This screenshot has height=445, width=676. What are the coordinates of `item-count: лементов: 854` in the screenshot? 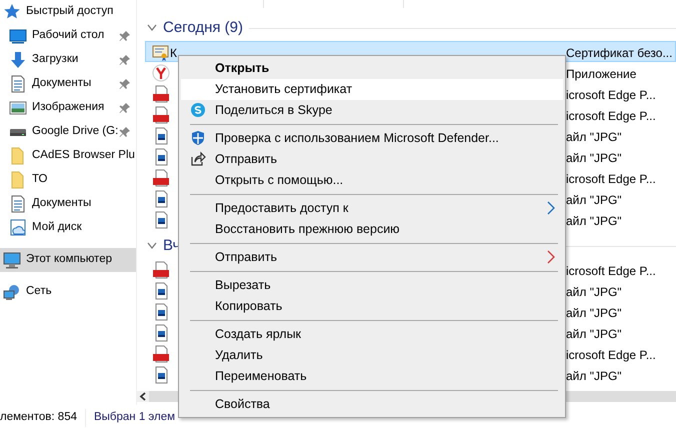 It's located at (38, 418).